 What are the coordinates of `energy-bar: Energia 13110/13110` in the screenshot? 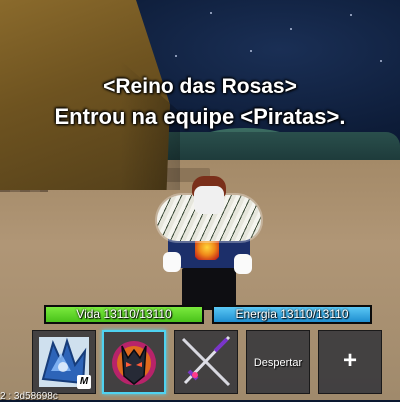 It's located at (292, 314).